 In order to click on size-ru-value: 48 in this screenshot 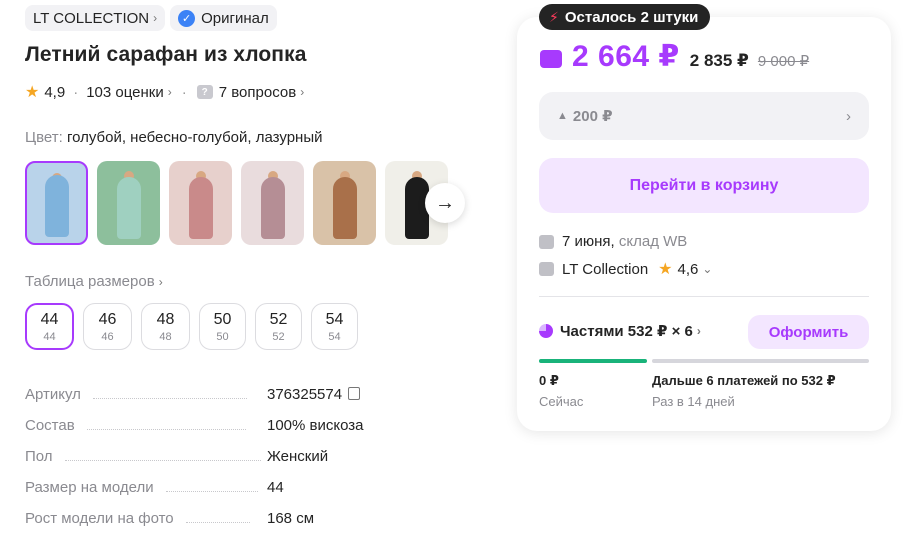, I will do `click(165, 336)`.